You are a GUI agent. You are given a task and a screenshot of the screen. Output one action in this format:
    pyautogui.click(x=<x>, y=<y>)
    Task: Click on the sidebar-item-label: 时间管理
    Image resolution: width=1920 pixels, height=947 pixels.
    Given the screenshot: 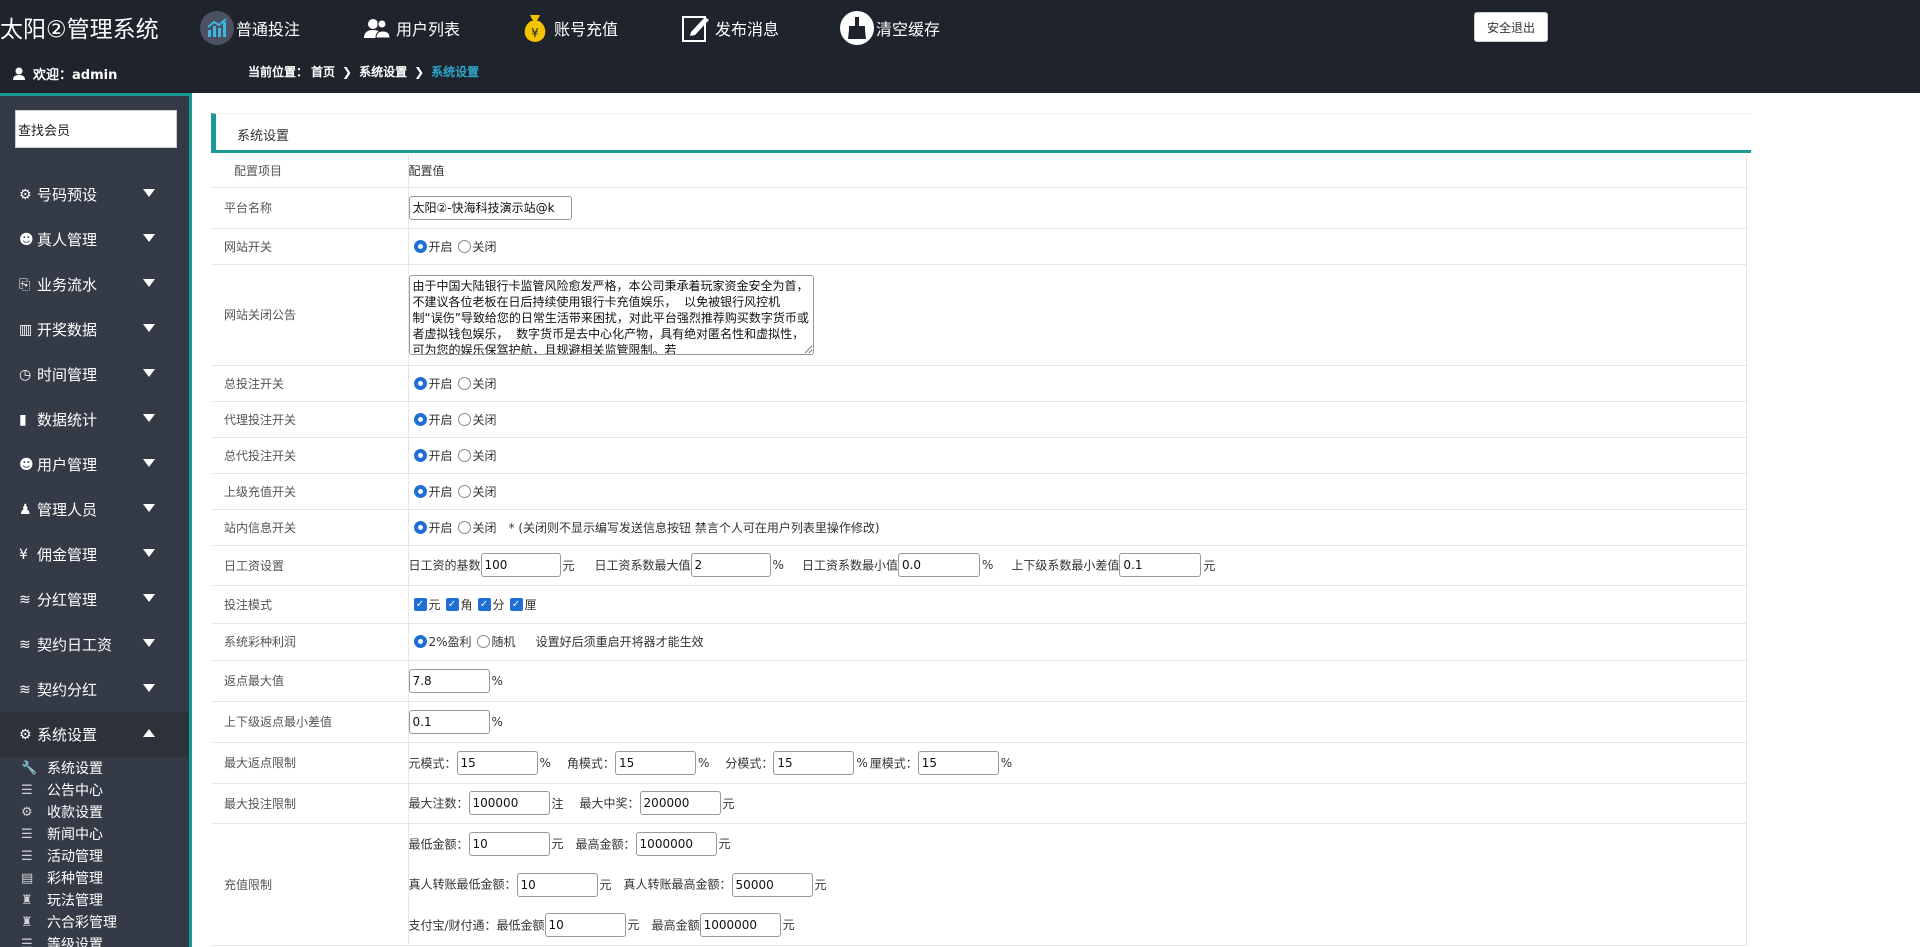 What is the action you would take?
    pyautogui.click(x=67, y=375)
    